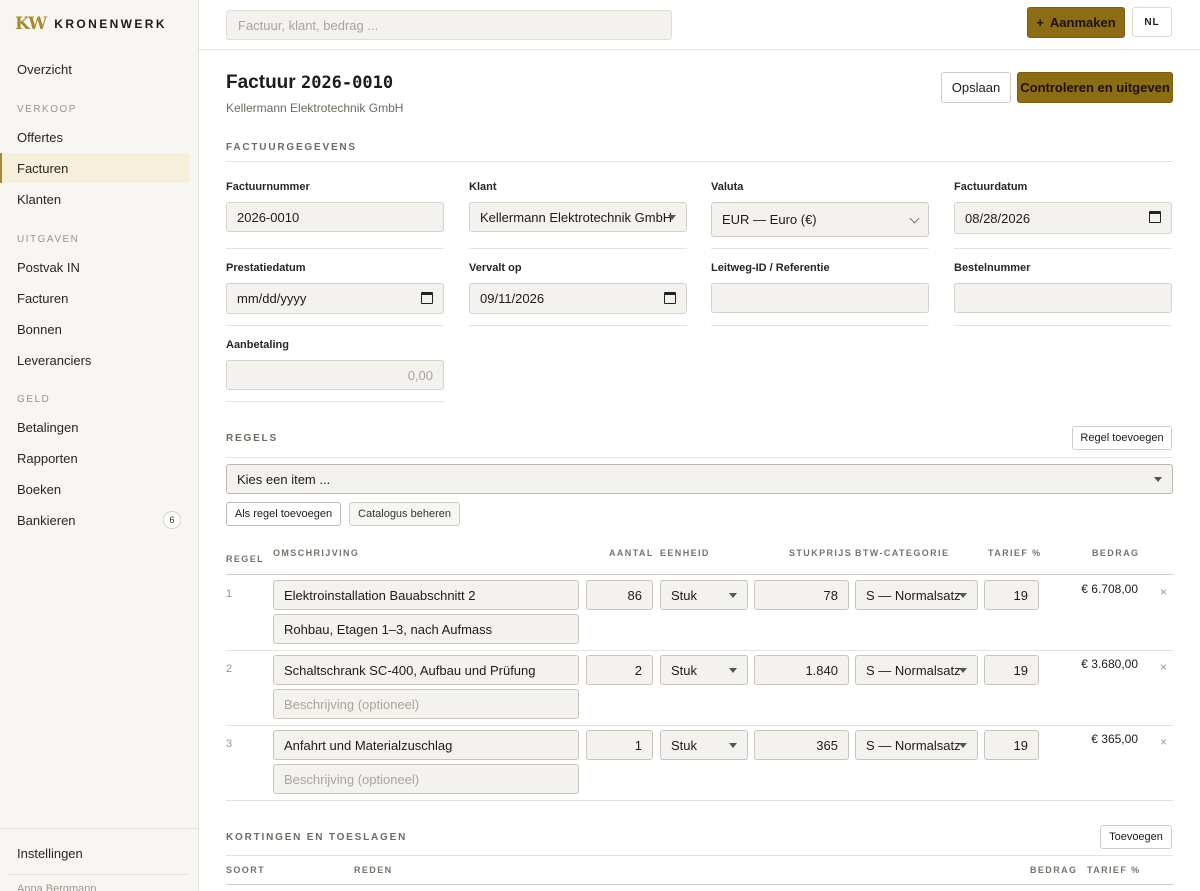  I want to click on page-title-prefix: Factuur, so click(261, 82).